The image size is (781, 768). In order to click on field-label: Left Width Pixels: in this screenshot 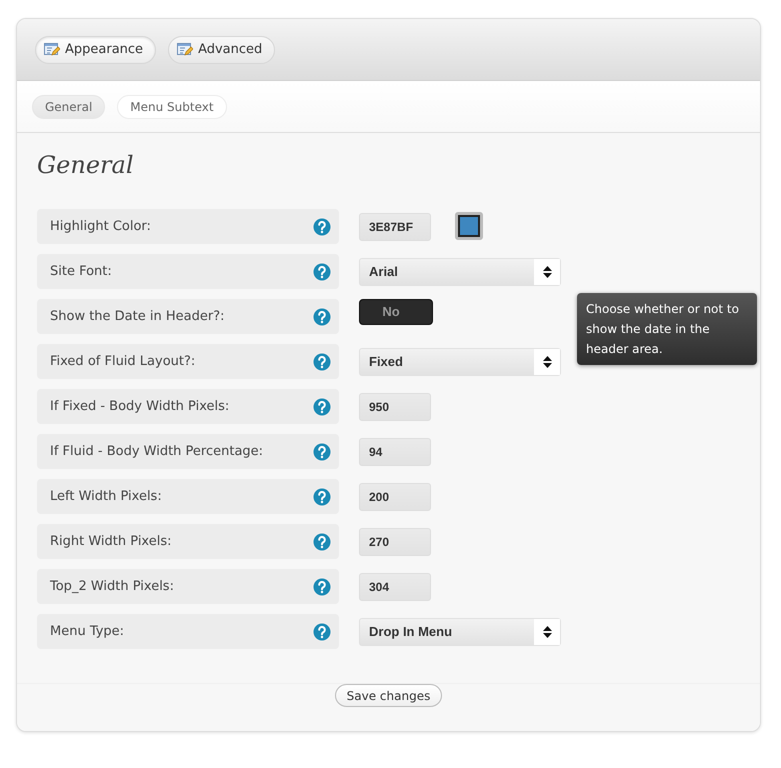, I will do `click(106, 496)`.